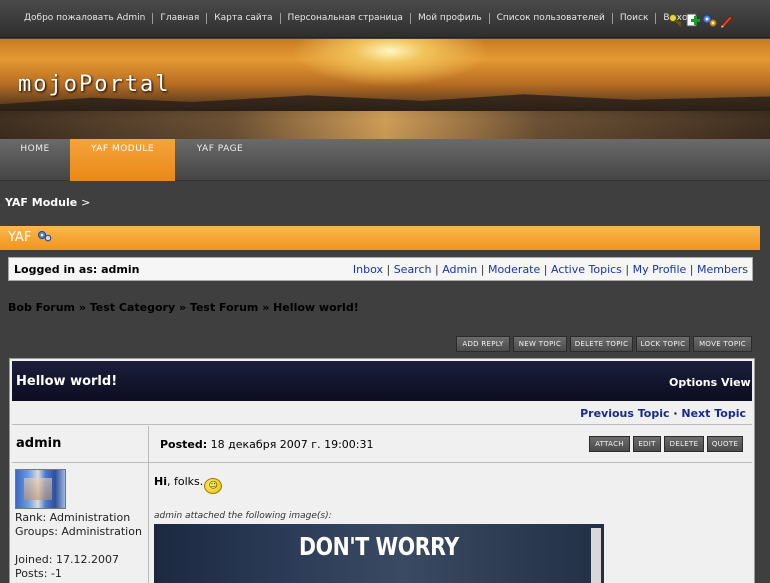  Describe the element at coordinates (344, 18) in the screenshot. I see `link-personal-page: Персональная страница` at that location.